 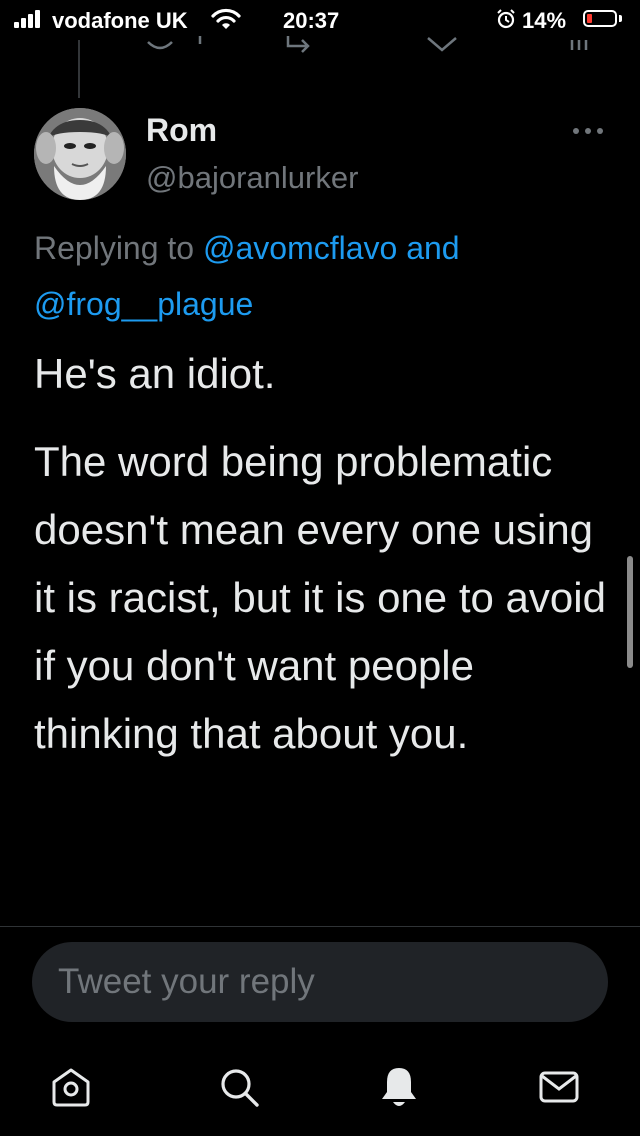 What do you see at coordinates (143, 304) in the screenshot?
I see `mention-frog-plague: @frog__plague` at bounding box center [143, 304].